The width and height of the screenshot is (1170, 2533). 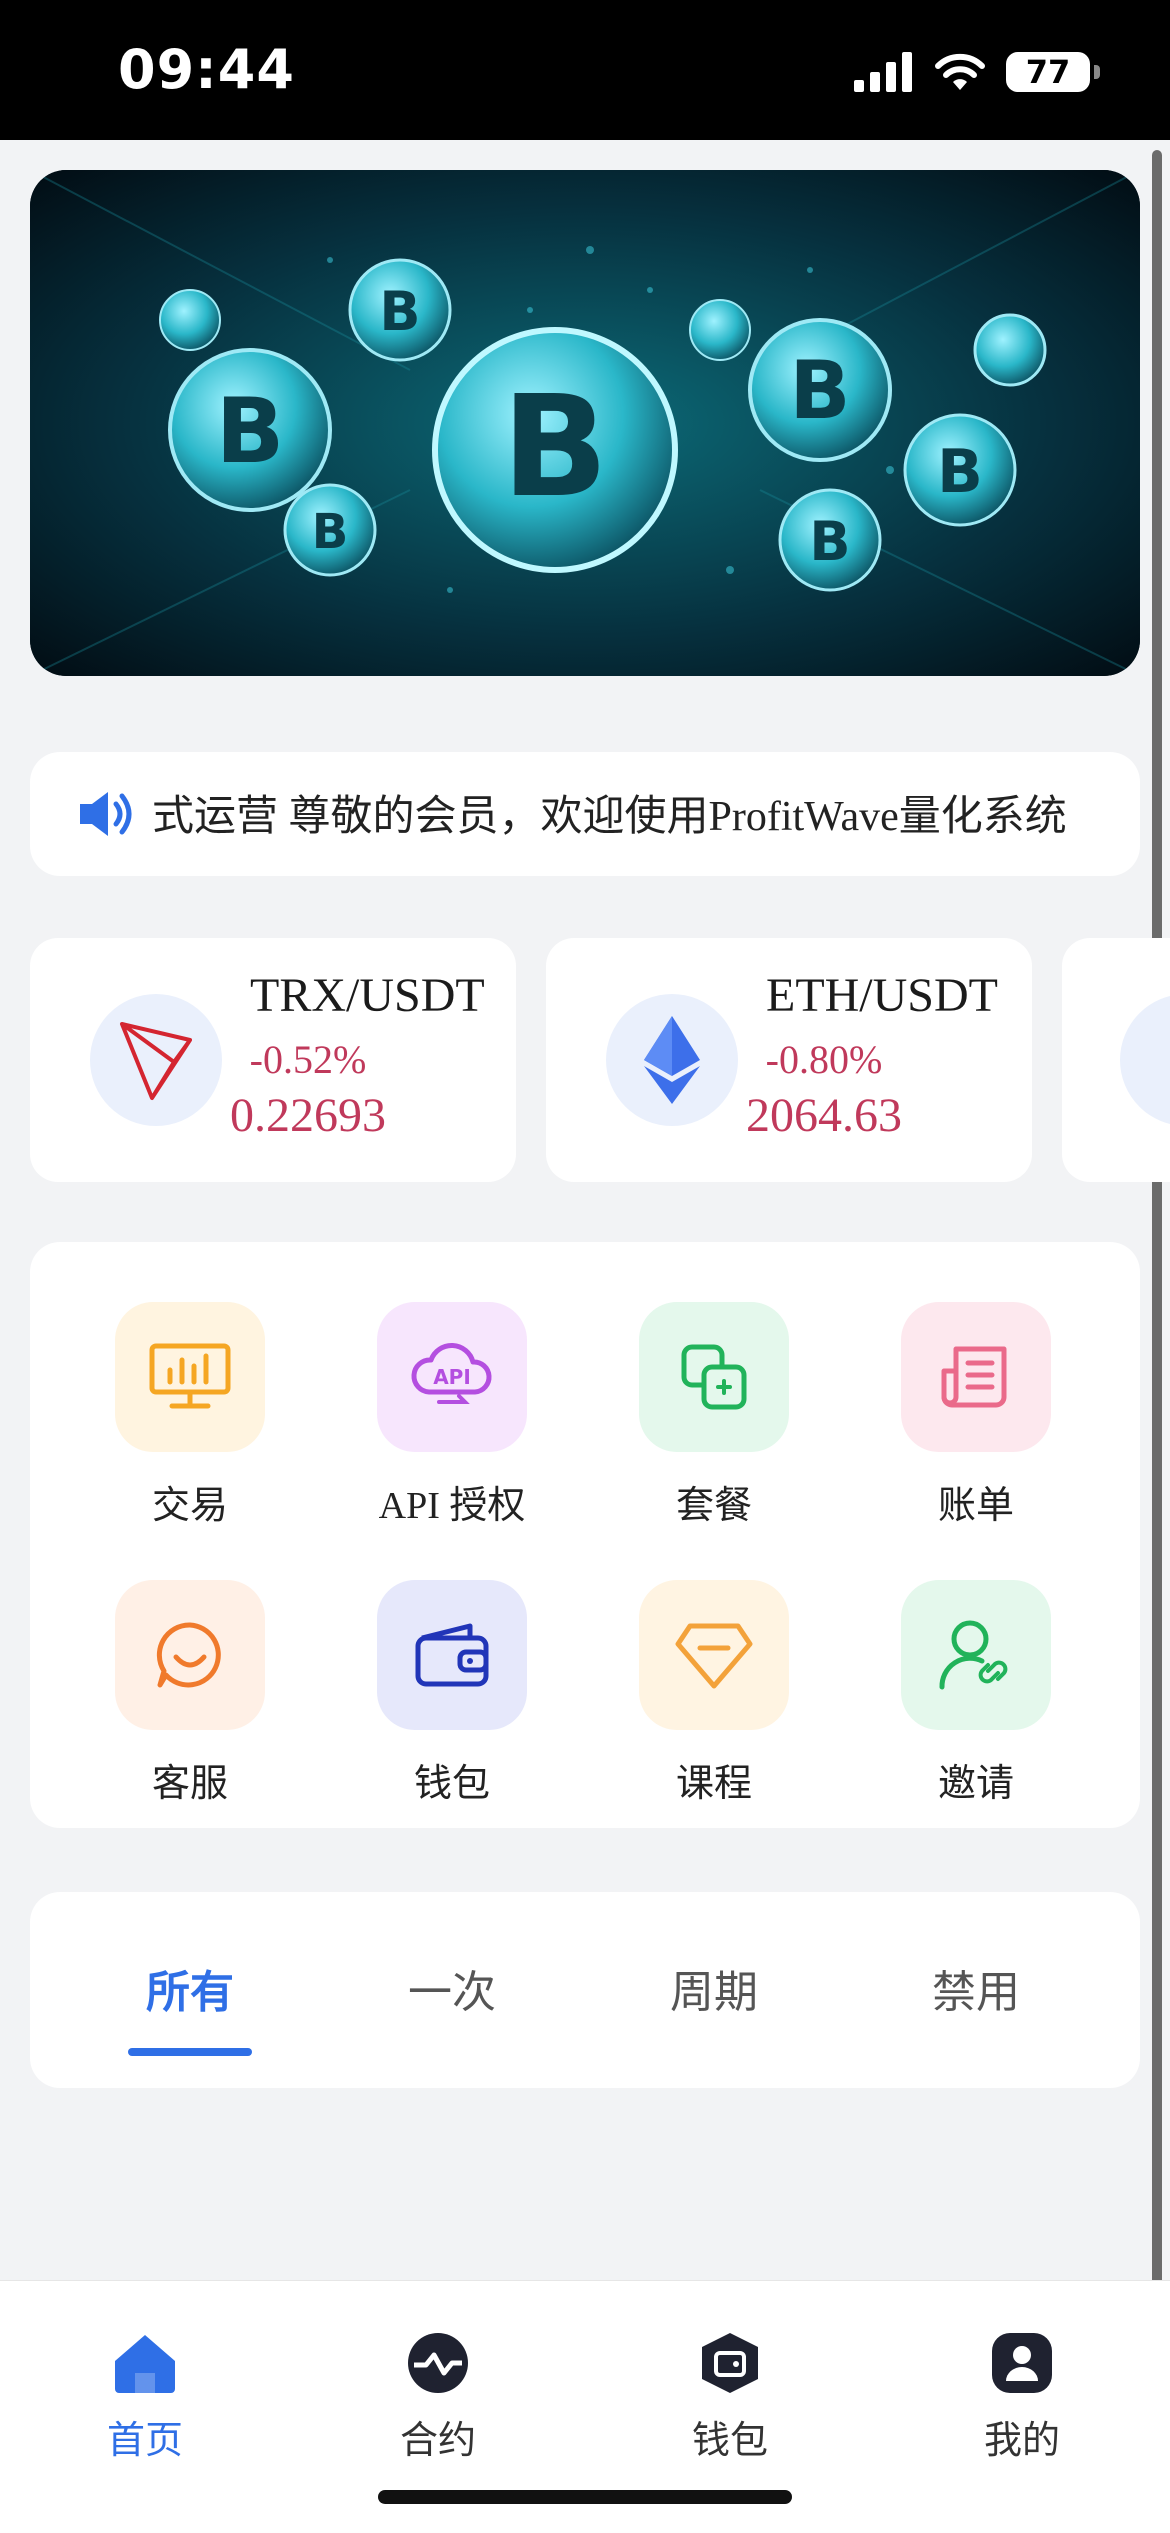 What do you see at coordinates (1048, 72) in the screenshot?
I see `battery-level: 77` at bounding box center [1048, 72].